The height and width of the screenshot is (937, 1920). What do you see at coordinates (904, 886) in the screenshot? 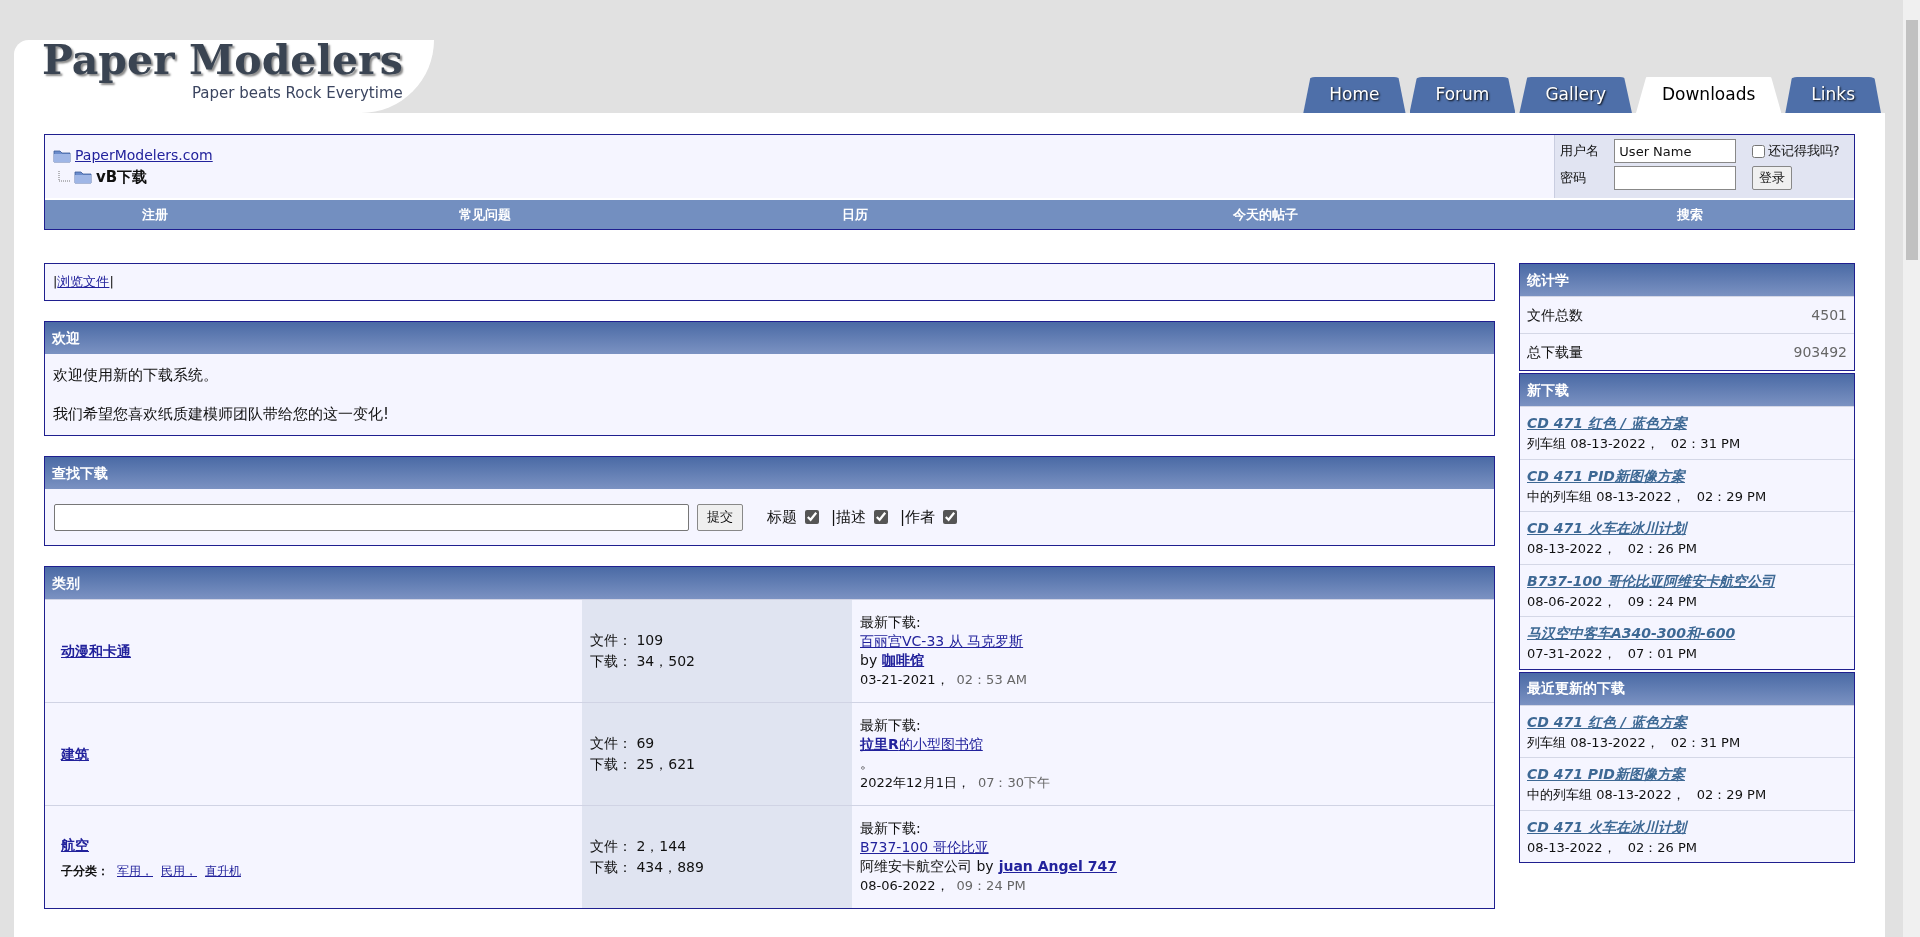
I see `latest-date: 08-06-2022，` at bounding box center [904, 886].